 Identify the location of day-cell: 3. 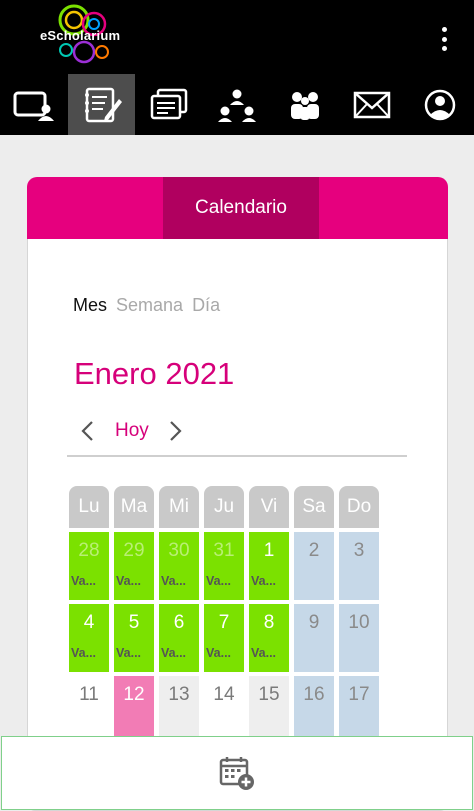
(359, 566).